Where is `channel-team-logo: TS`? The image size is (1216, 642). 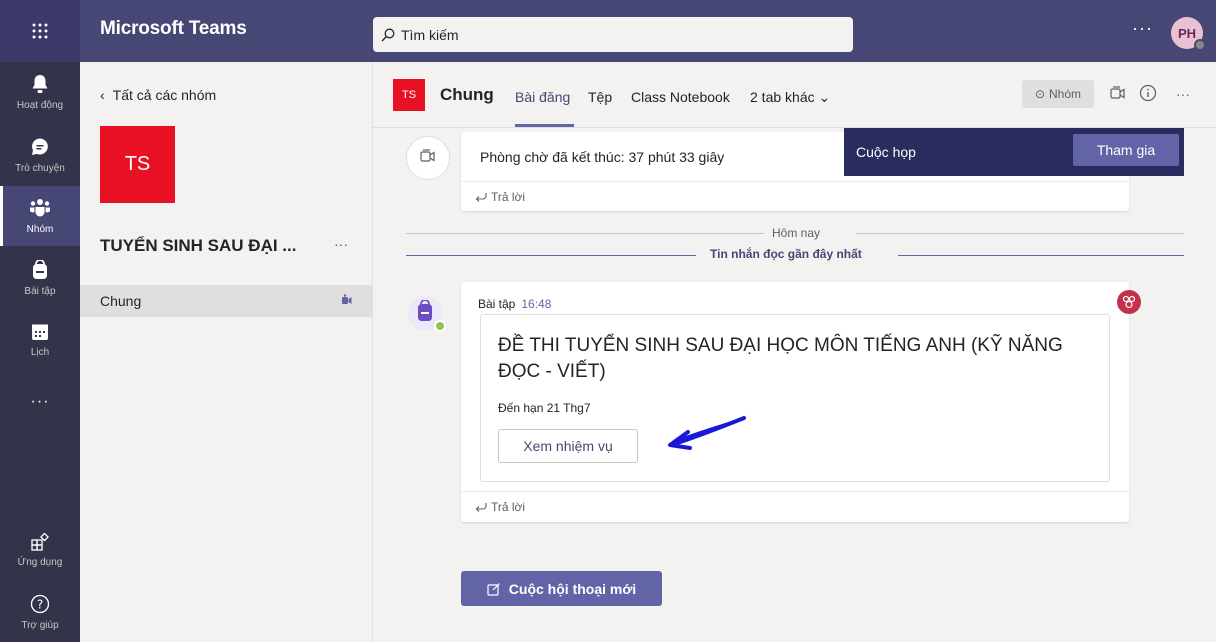 channel-team-logo: TS is located at coordinates (409, 95).